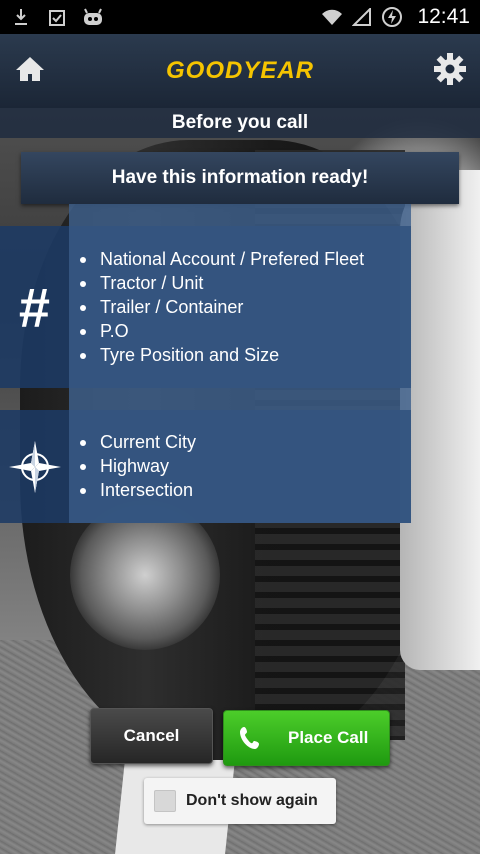 The width and height of the screenshot is (480, 854). What do you see at coordinates (221, 331) in the screenshot?
I see `list-item: P.O` at bounding box center [221, 331].